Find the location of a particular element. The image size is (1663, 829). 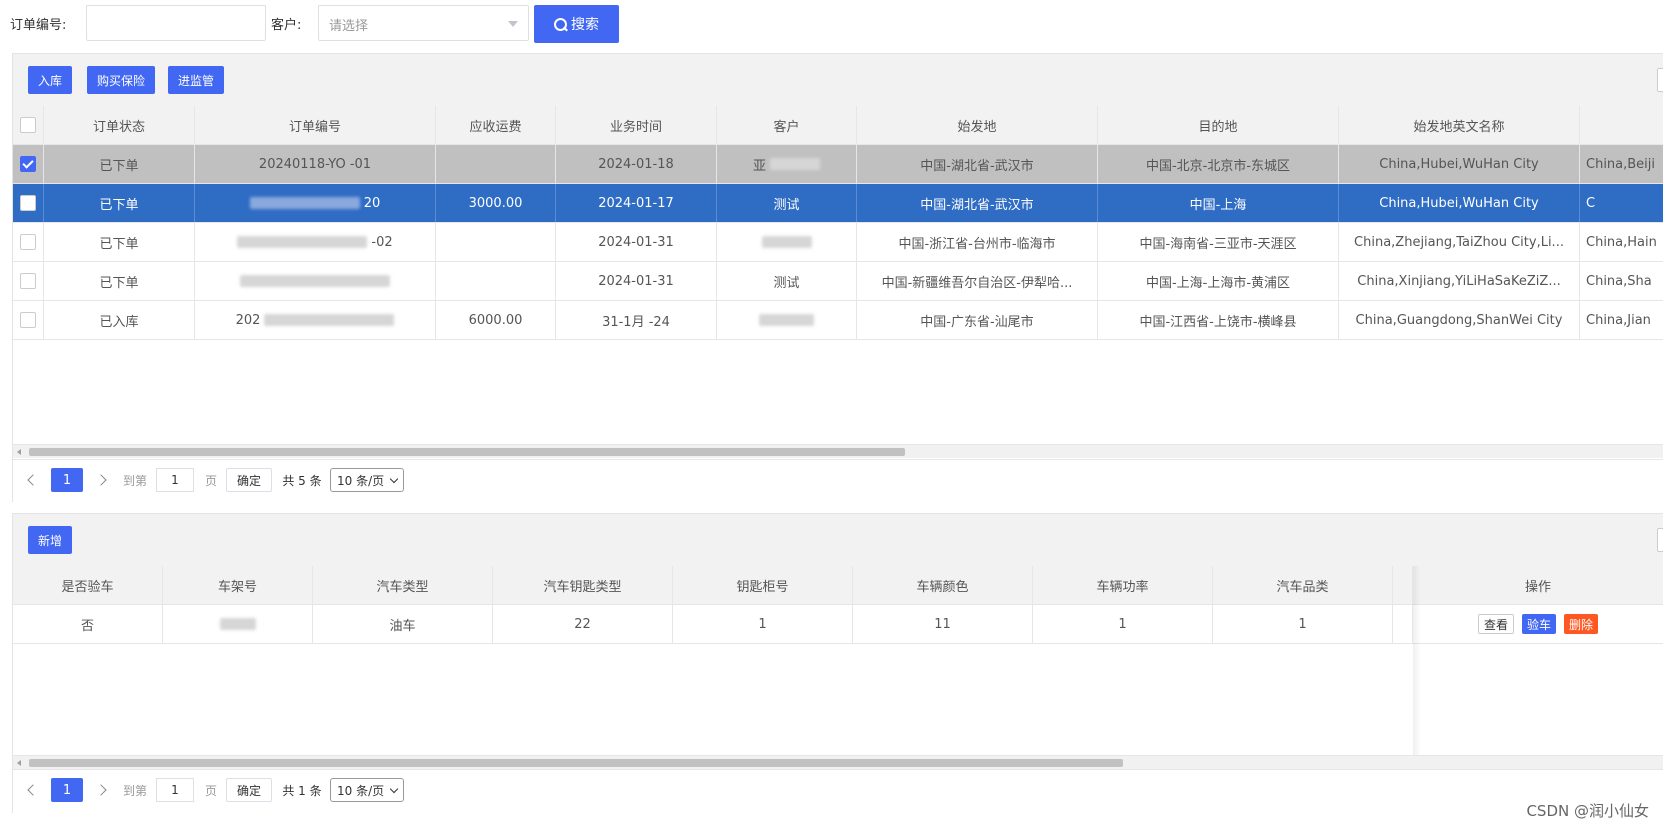

col-header-freight: 应收运费 is located at coordinates (496, 125).